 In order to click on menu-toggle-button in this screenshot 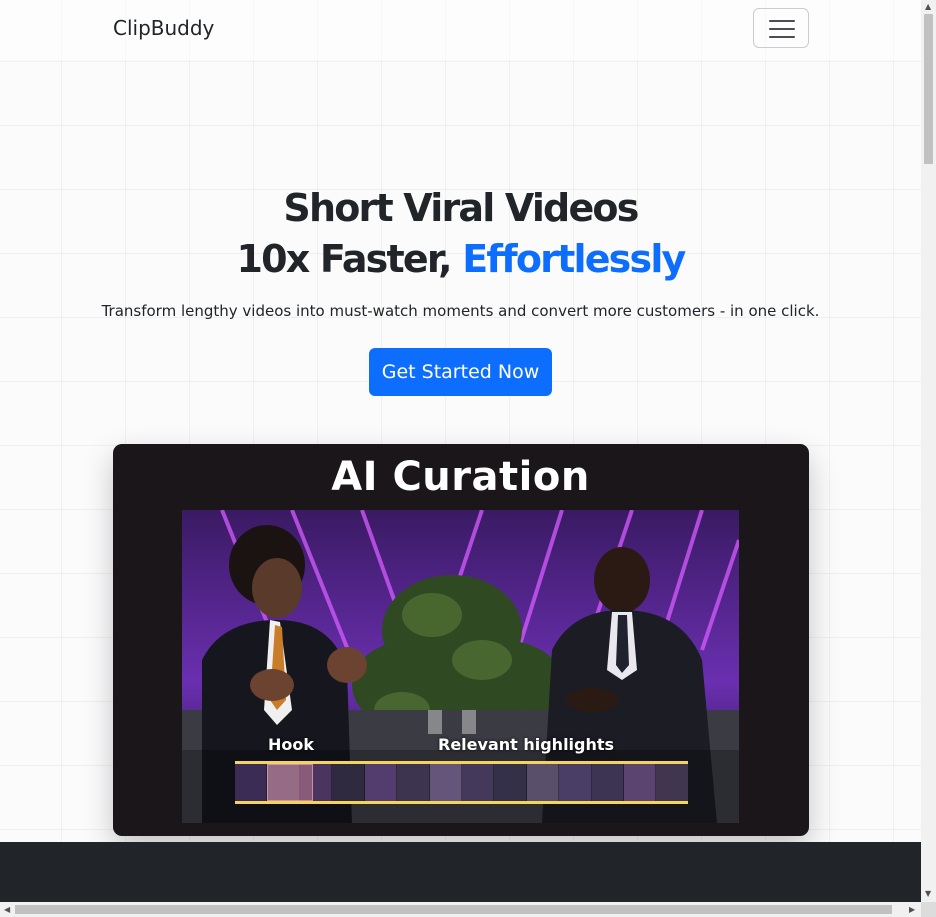, I will do `click(781, 28)`.